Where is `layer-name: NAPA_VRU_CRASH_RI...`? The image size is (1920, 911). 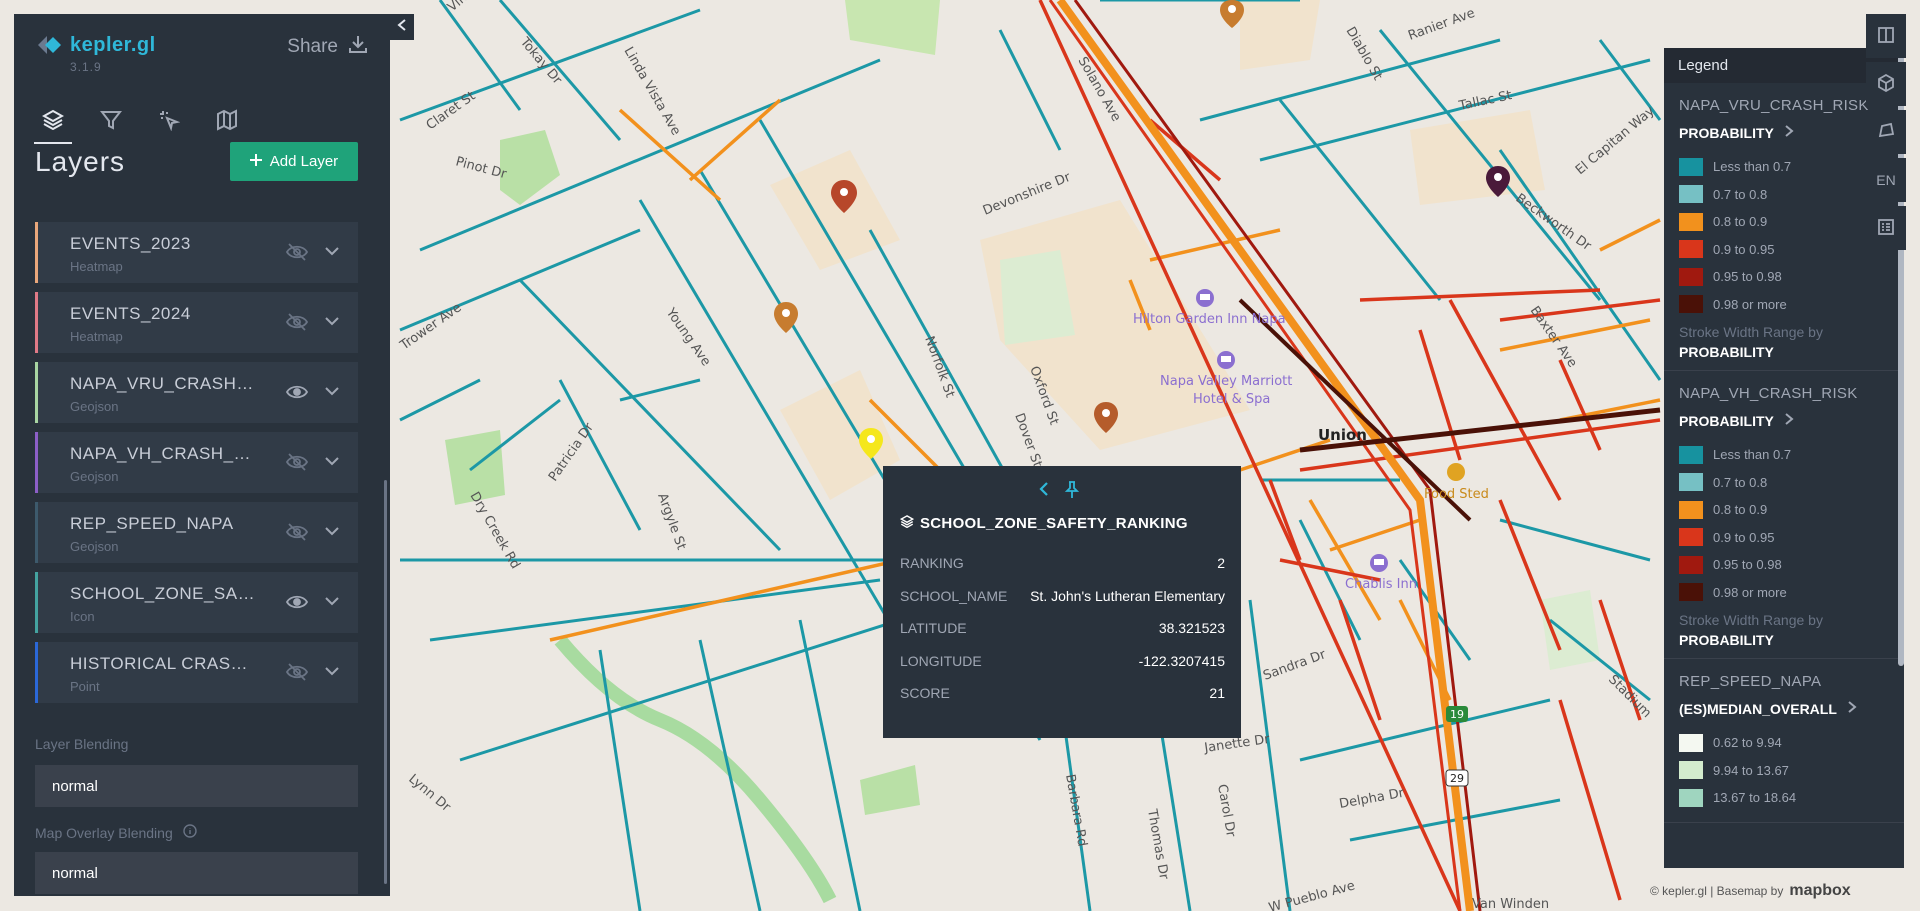
layer-name: NAPA_VRU_CRASH_RI... is located at coordinates (165, 383).